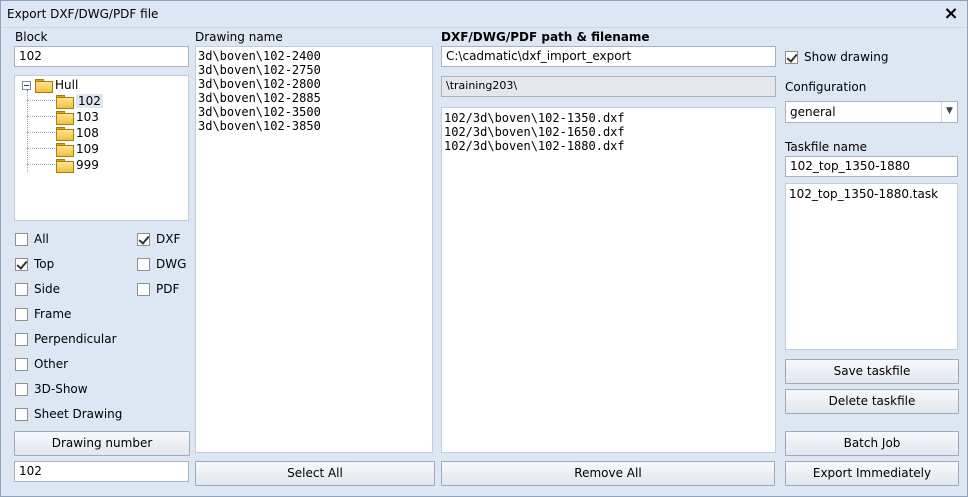 The width and height of the screenshot is (968, 497). What do you see at coordinates (608, 118) in the screenshot?
I see `list-item: 102/3d\boven\102-1350.dxf` at bounding box center [608, 118].